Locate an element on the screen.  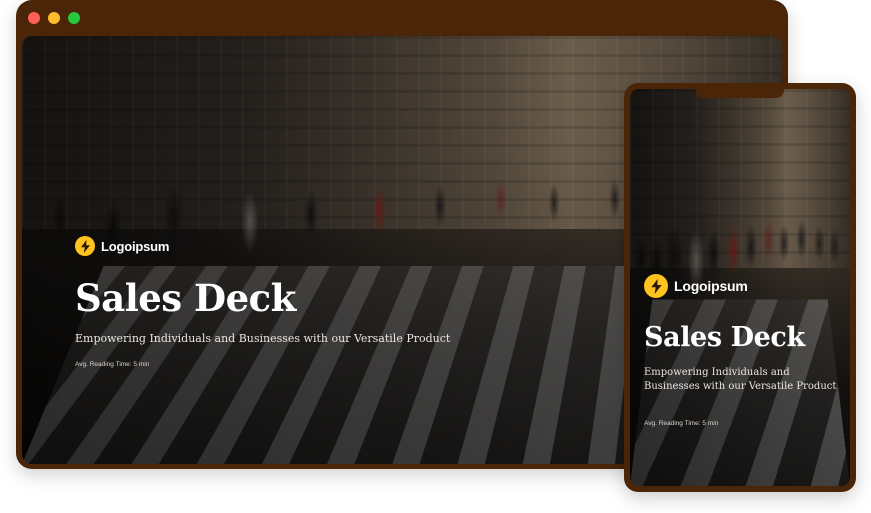
minimize-window-button is located at coordinates (54, 18).